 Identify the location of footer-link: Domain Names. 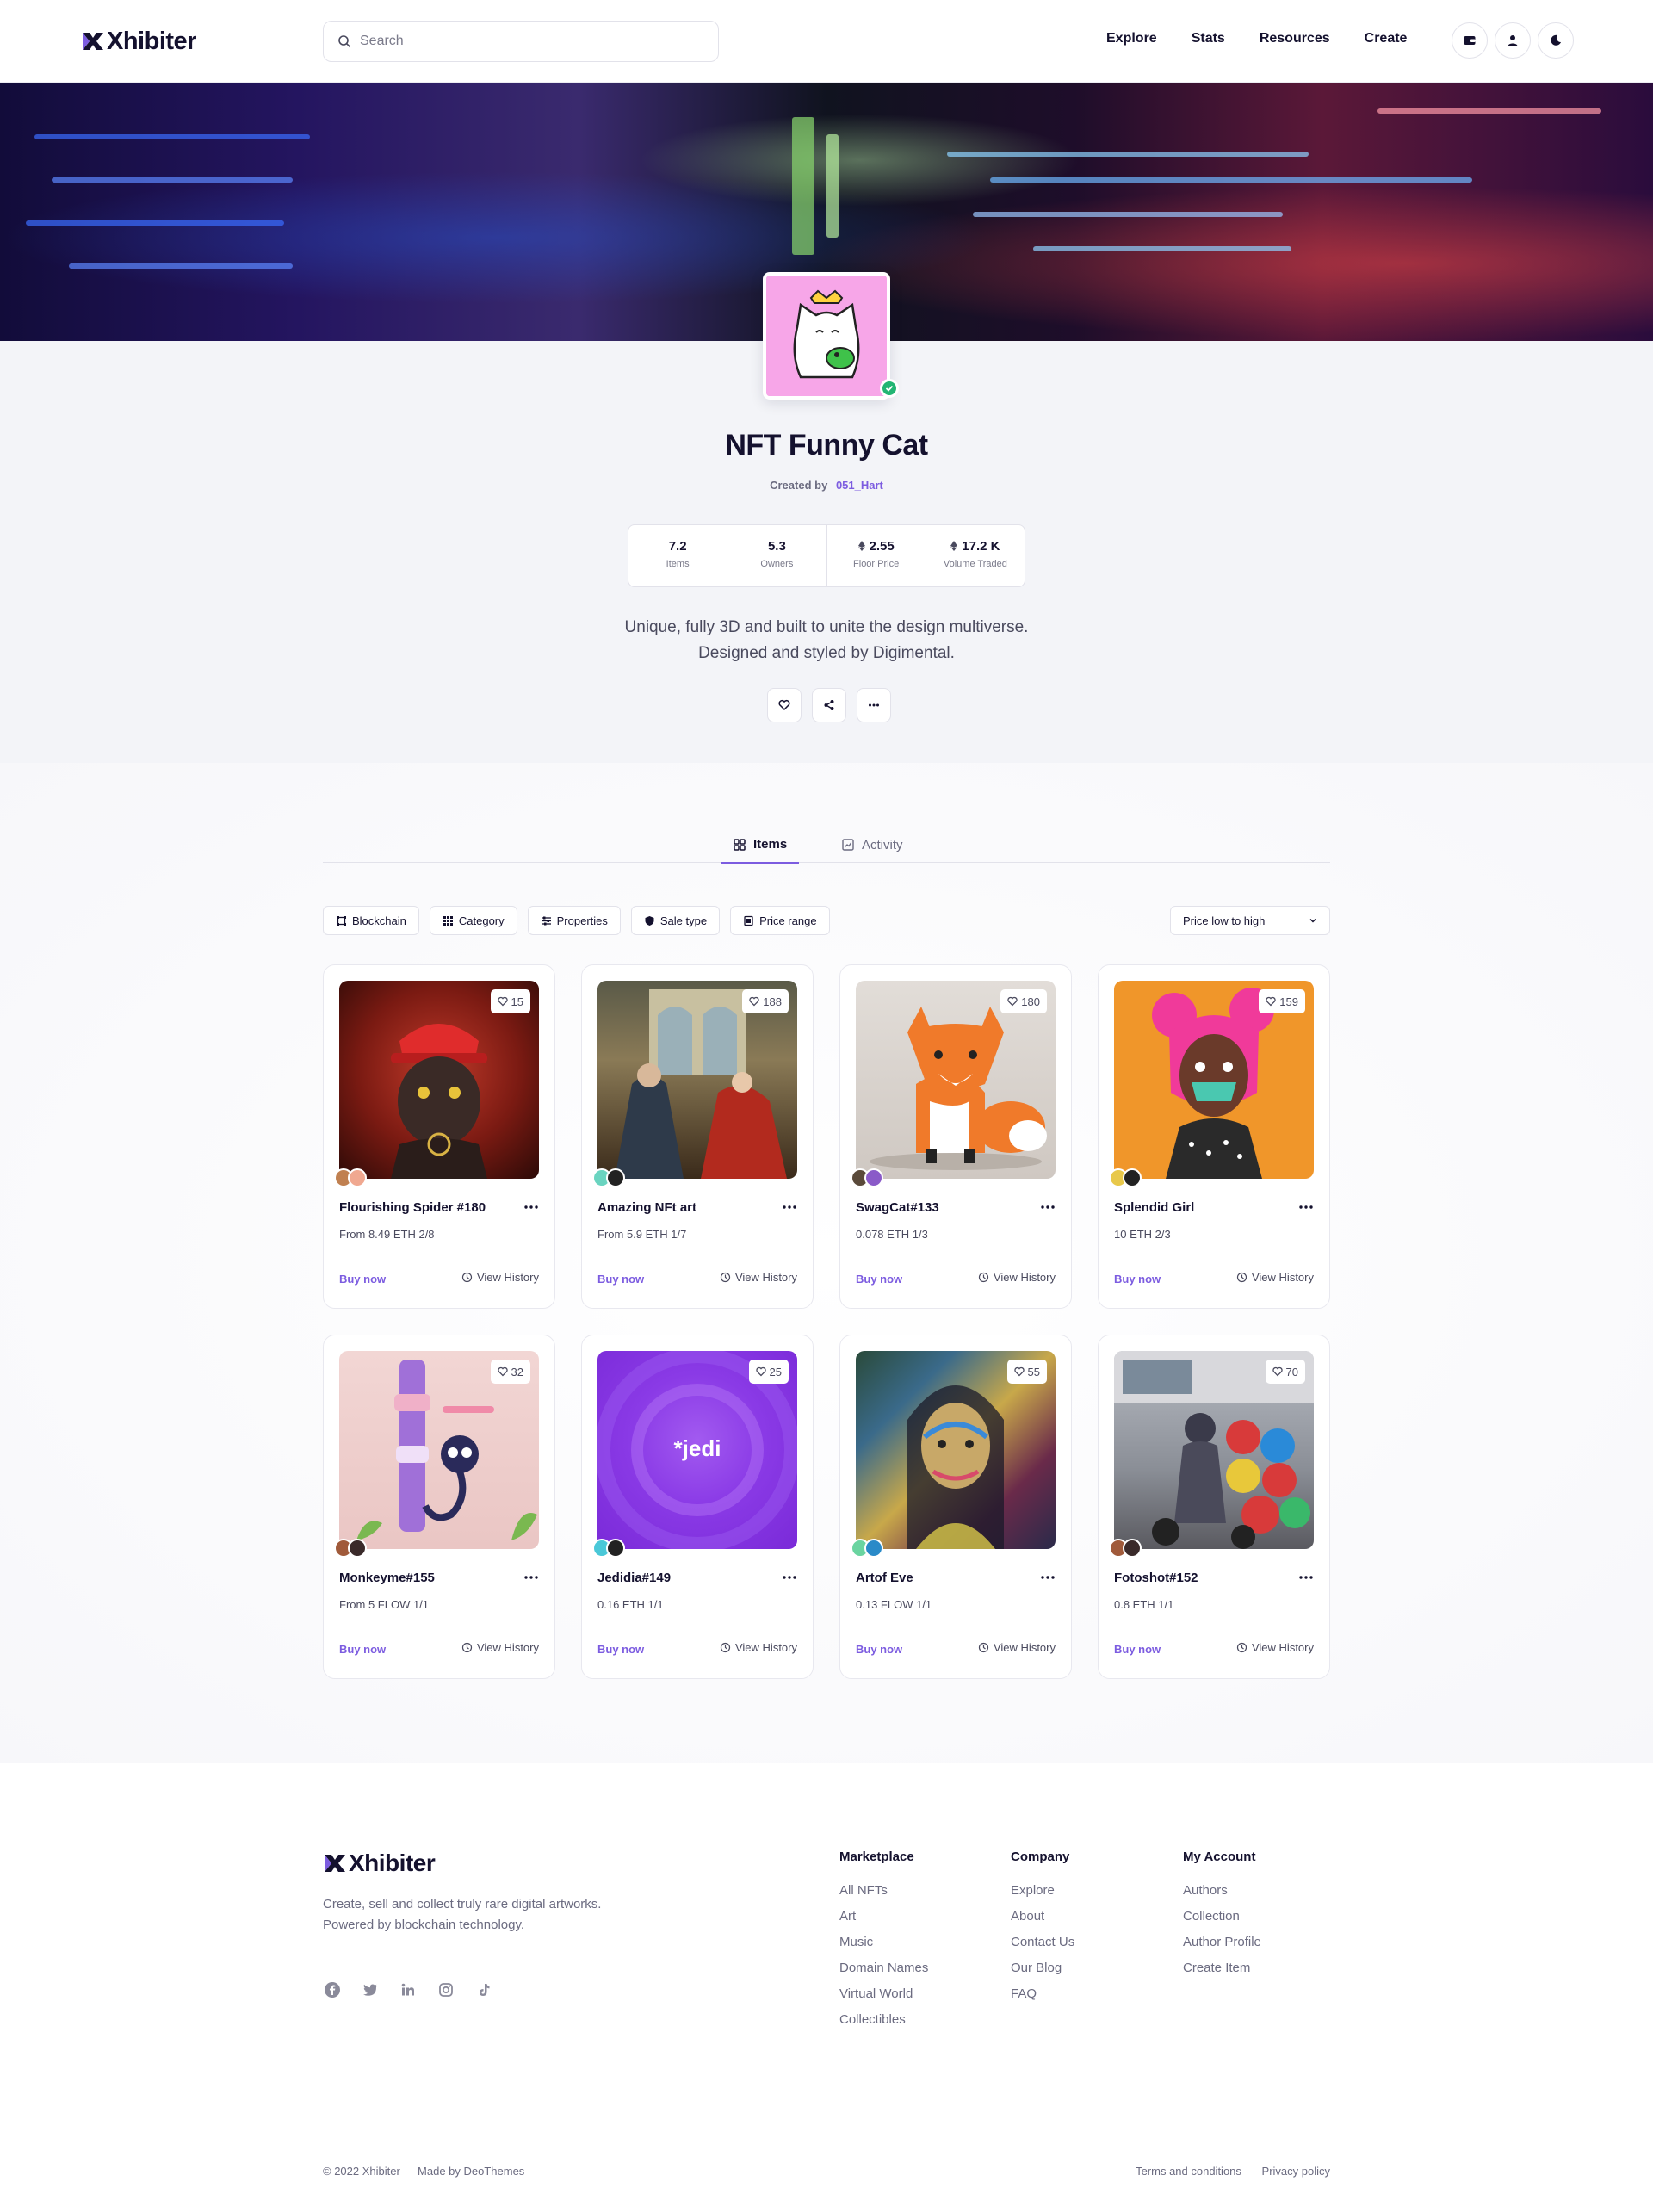
(884, 1968).